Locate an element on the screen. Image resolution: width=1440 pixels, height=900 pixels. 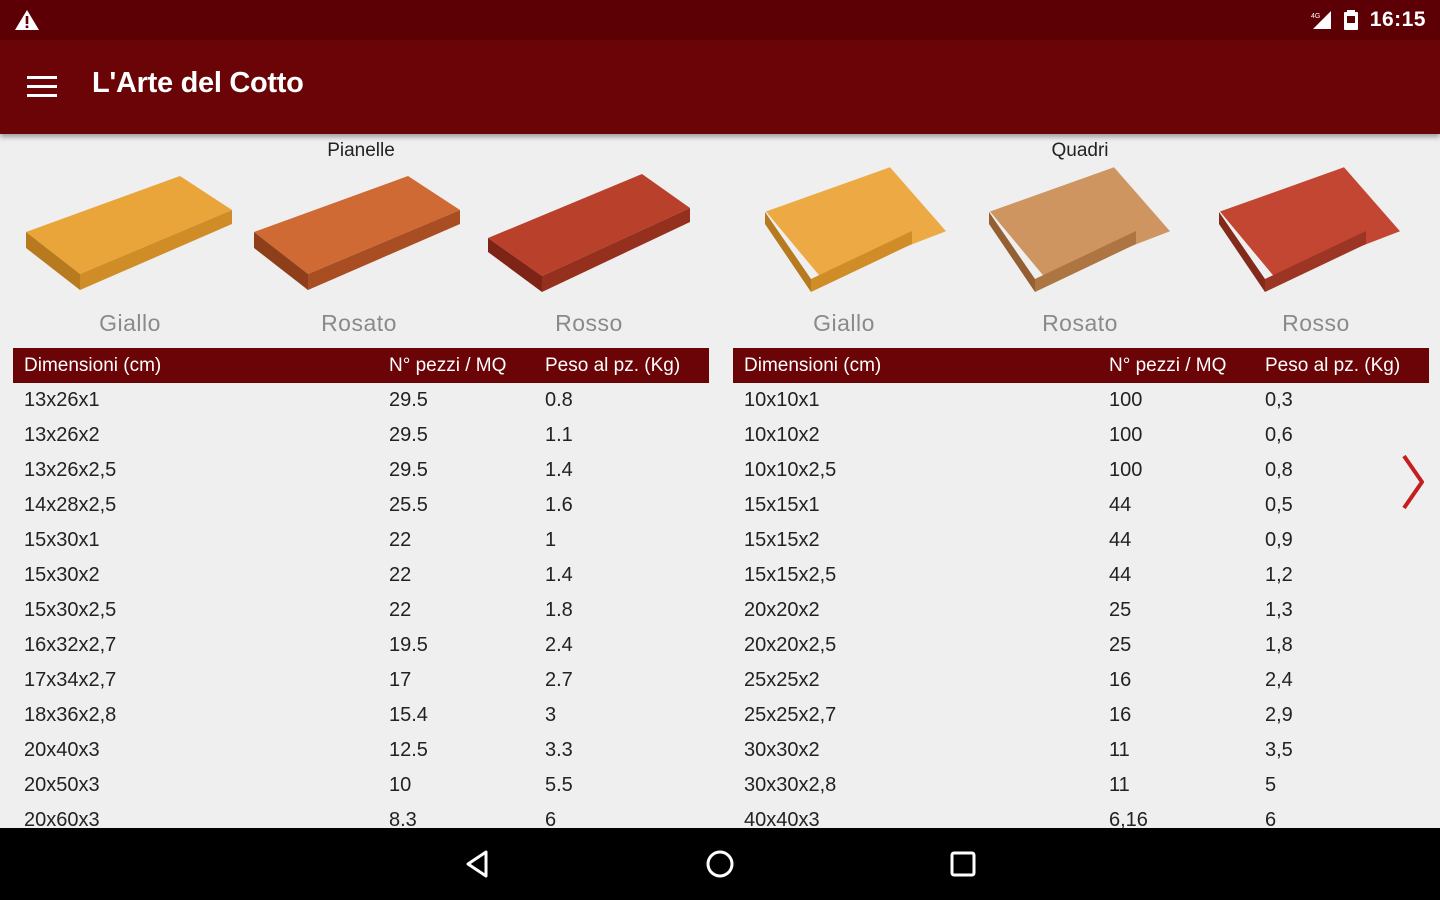
navigation-bar is located at coordinates (720, 864).